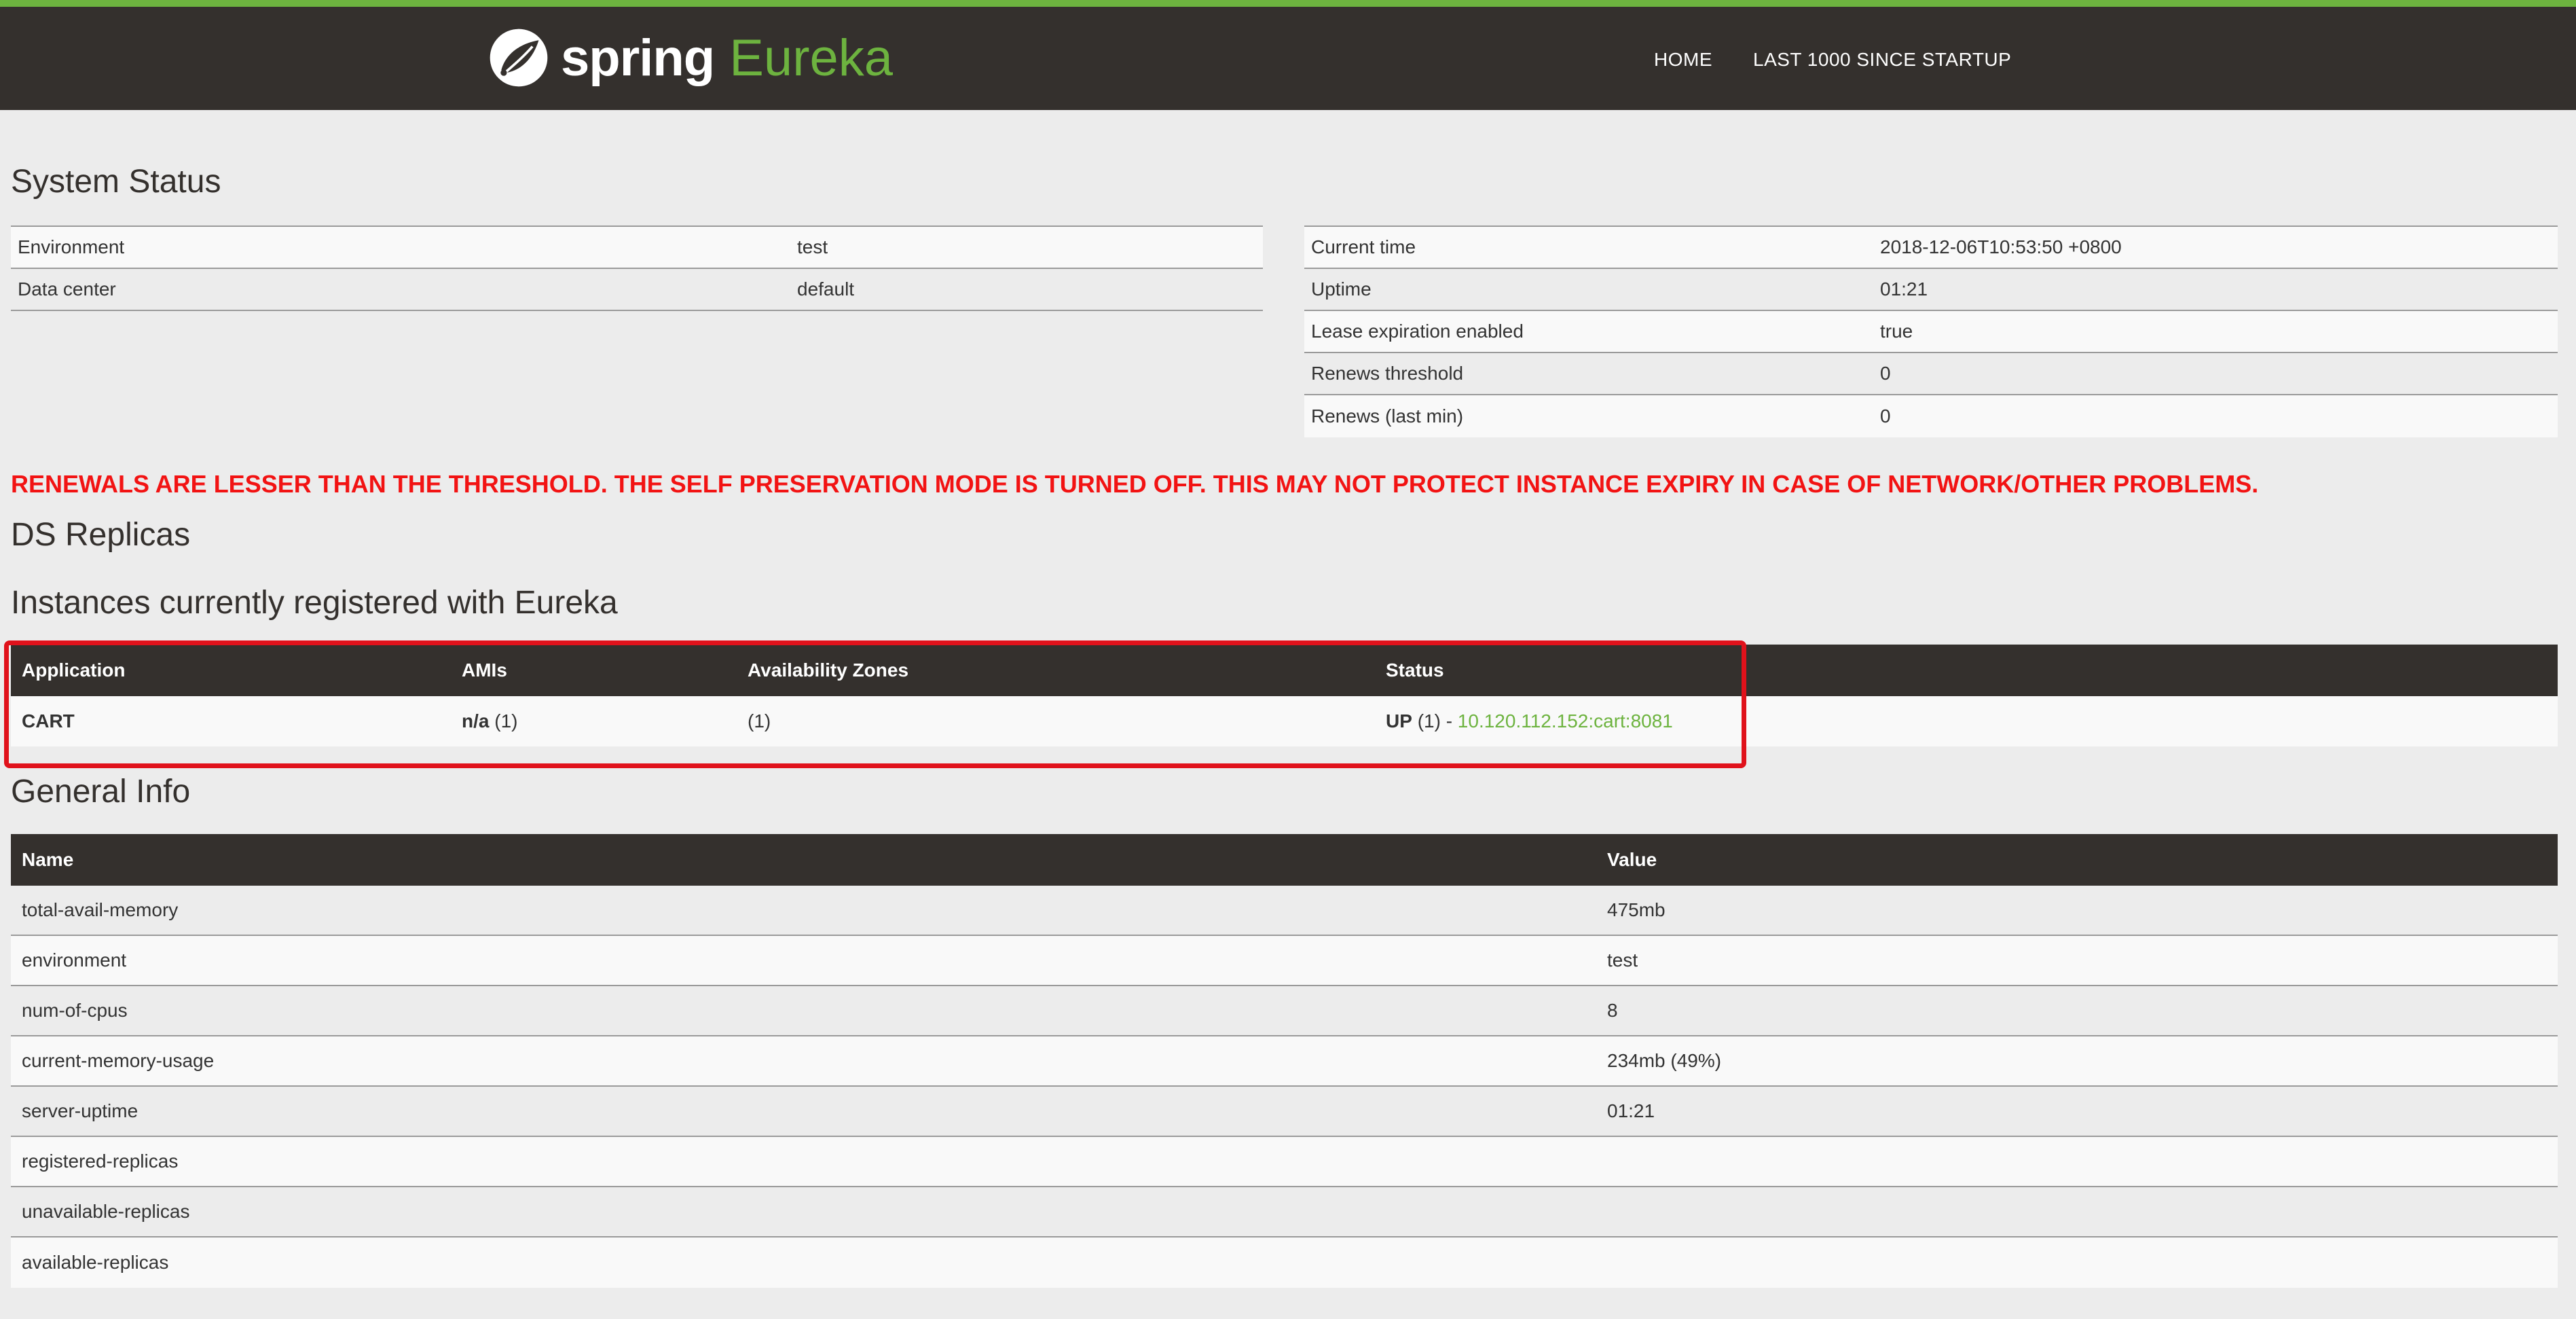  What do you see at coordinates (1613, 1011) in the screenshot?
I see `cell-value: 8` at bounding box center [1613, 1011].